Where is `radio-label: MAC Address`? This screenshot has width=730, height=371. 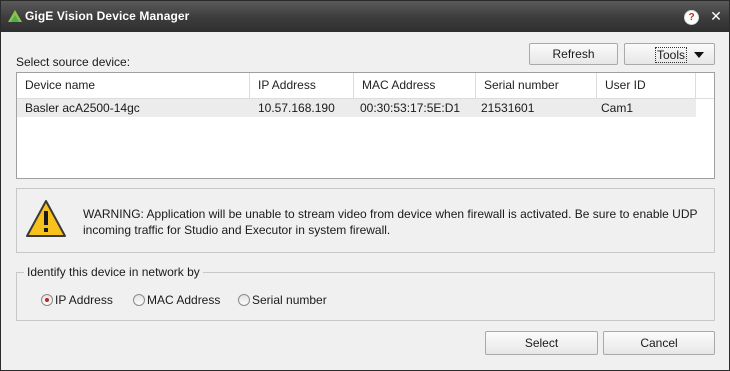 radio-label: MAC Address is located at coordinates (184, 300).